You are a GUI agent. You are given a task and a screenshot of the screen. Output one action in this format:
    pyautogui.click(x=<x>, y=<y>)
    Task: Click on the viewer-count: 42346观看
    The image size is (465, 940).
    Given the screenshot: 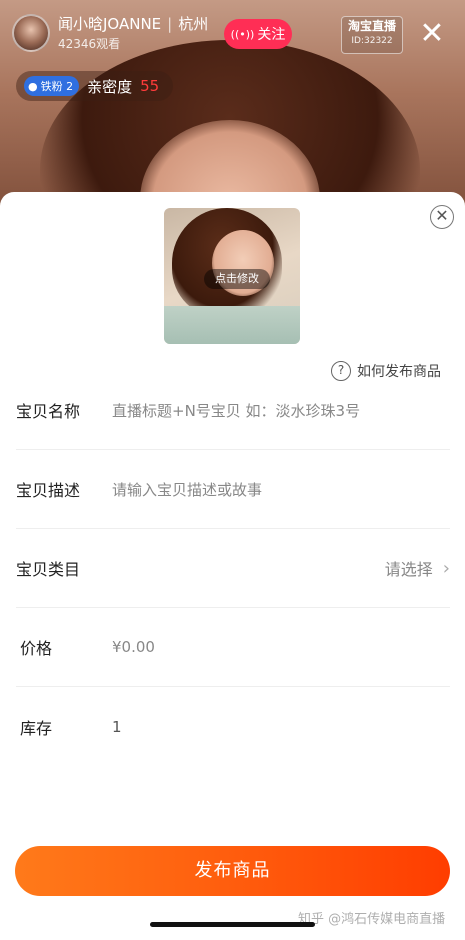 What is the action you would take?
    pyautogui.click(x=89, y=43)
    